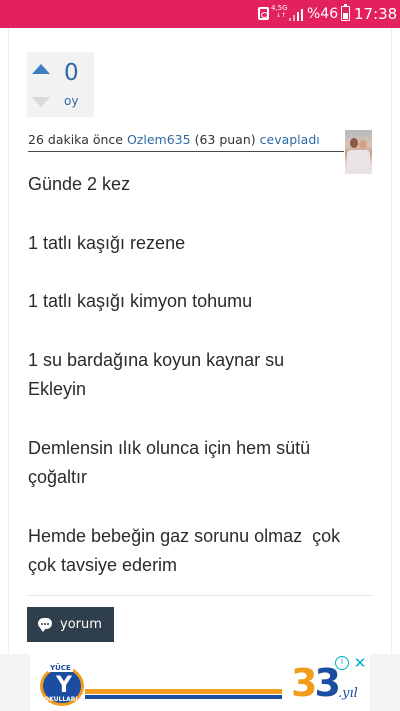 The width and height of the screenshot is (400, 711). I want to click on network-type-indicator: 4,5G ↓↑, so click(279, 12).